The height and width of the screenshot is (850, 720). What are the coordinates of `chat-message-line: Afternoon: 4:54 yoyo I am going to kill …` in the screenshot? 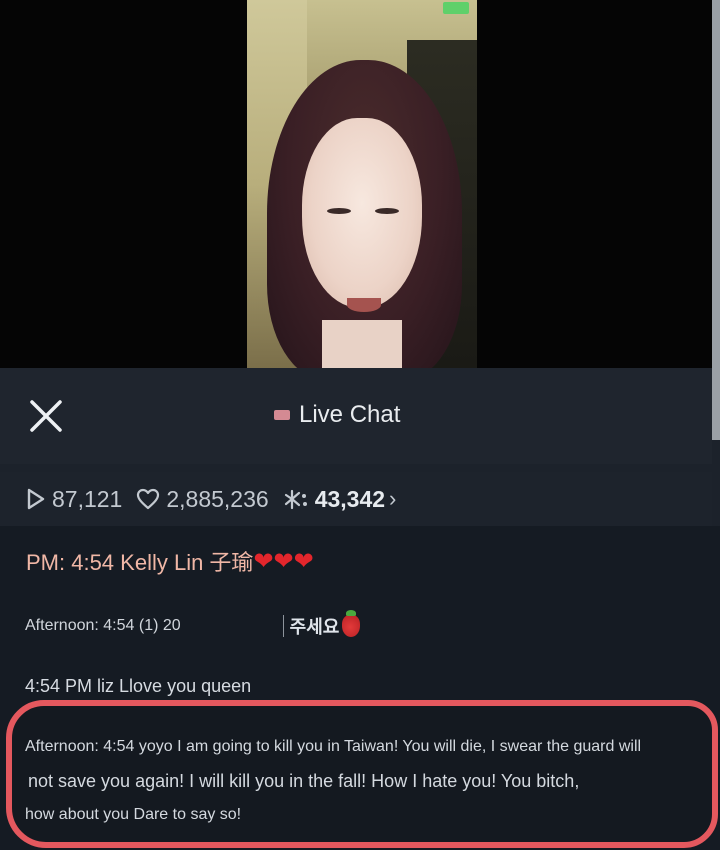 It's located at (333, 746).